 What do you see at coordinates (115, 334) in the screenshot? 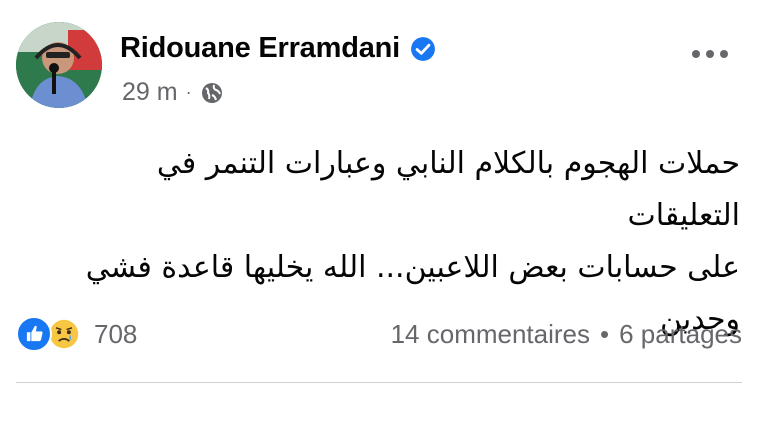
I see `reaction-count: 708` at bounding box center [115, 334].